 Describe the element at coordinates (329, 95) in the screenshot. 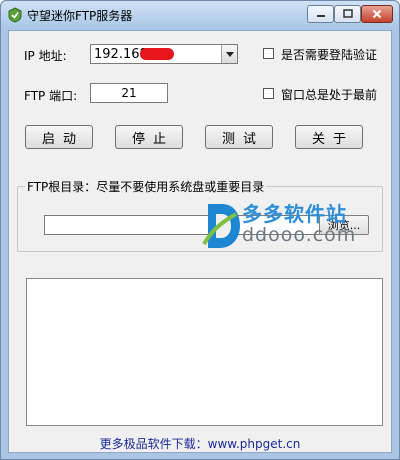

I see `always-on-top-label: 窗口总是处于最前` at that location.